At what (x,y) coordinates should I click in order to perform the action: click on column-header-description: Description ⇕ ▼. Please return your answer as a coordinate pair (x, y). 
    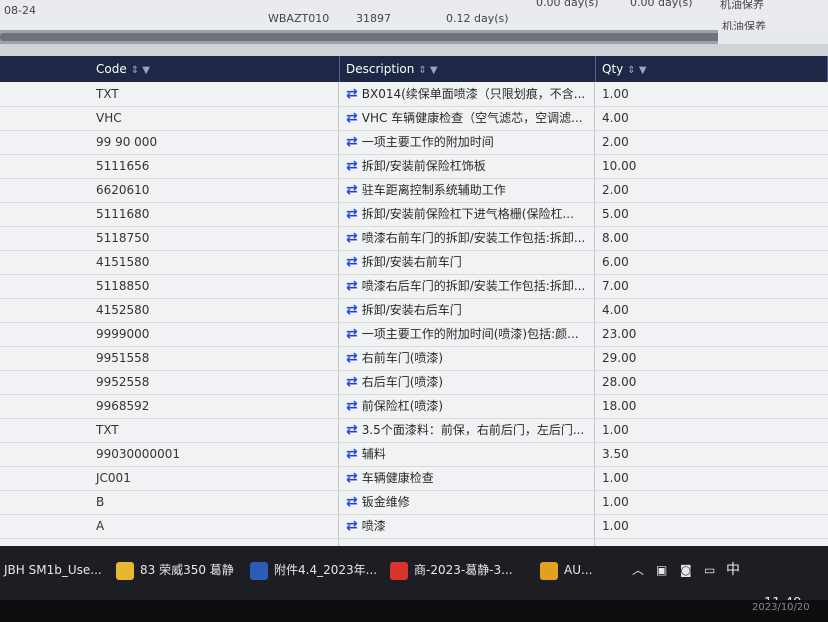
    Looking at the image, I should click on (468, 69).